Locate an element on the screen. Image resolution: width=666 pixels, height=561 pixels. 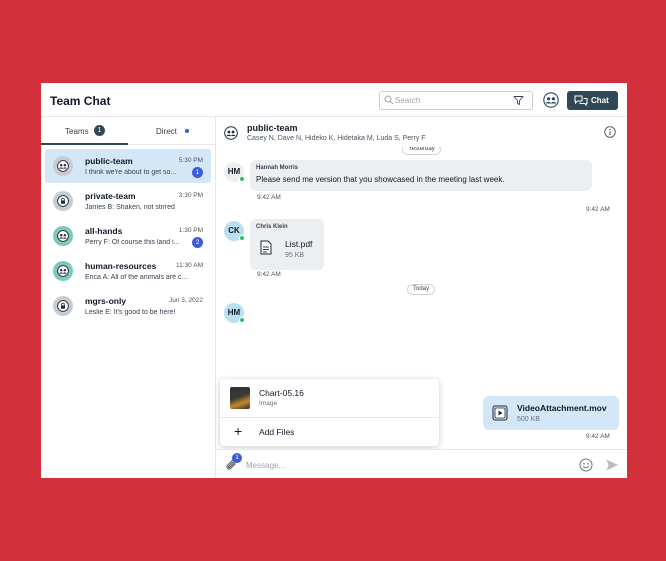
send-icon is located at coordinates (612, 465).